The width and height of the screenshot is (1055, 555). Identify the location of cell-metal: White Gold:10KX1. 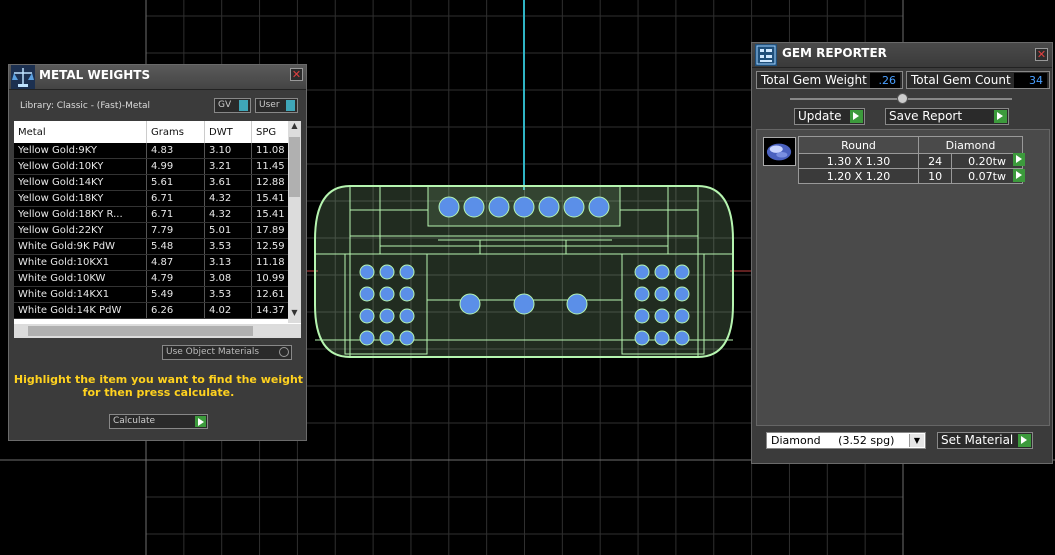
(80, 262).